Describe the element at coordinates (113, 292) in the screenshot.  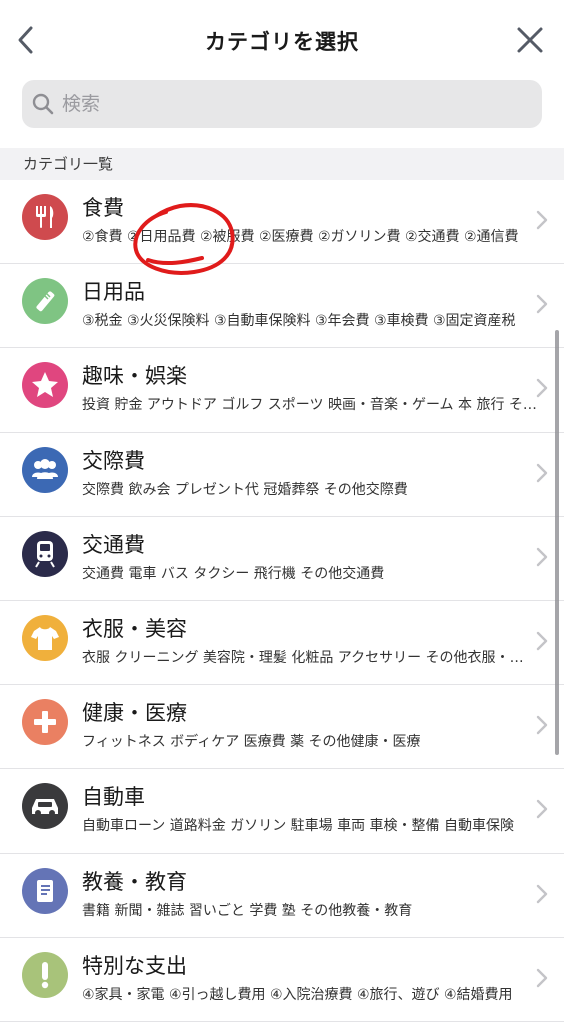
I see `category-title: 日用品` at that location.